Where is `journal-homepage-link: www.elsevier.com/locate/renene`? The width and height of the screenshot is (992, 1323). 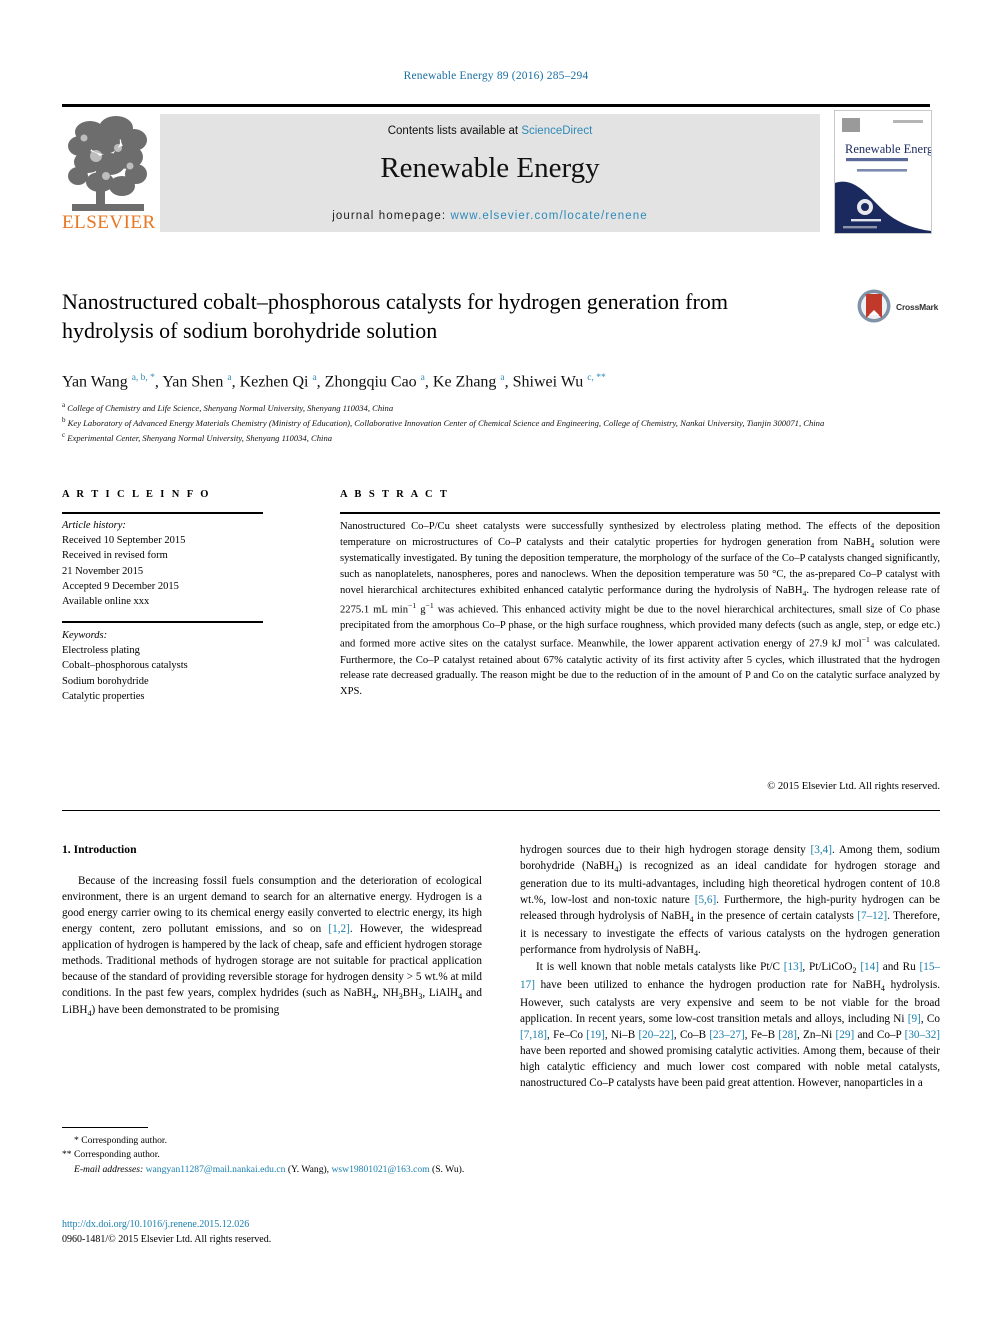 journal-homepage-link: www.elsevier.com/locate/renene is located at coordinates (548, 216).